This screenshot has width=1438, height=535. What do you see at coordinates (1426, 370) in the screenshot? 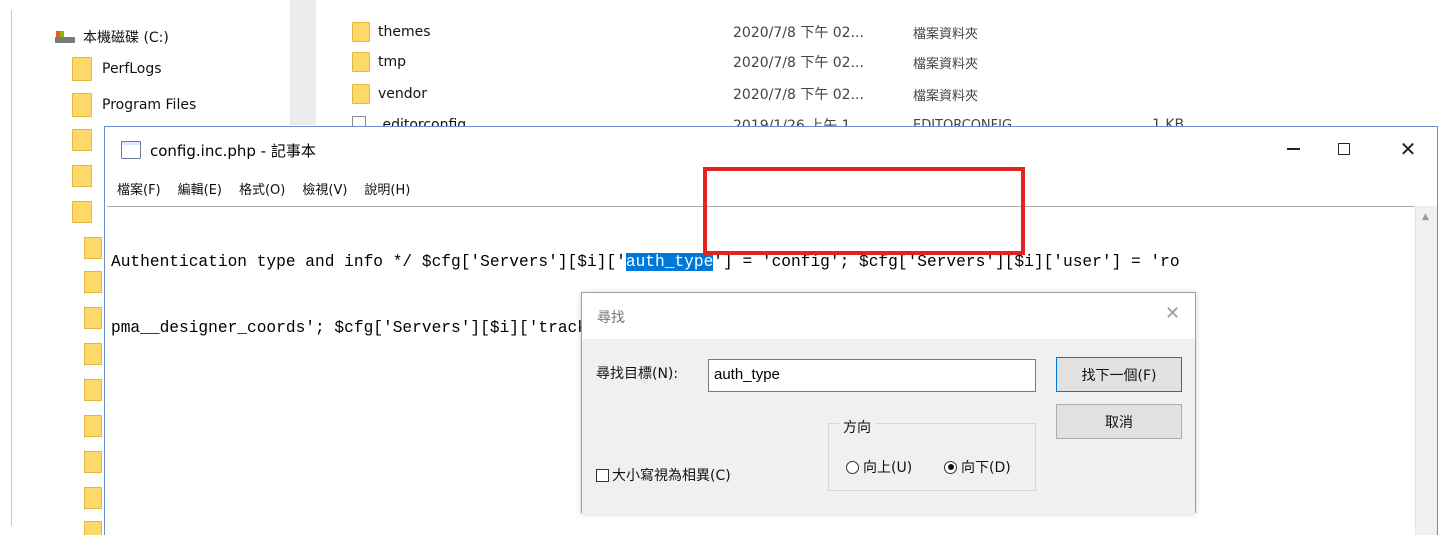
I see `vertical-scrollbar: ▲` at bounding box center [1426, 370].